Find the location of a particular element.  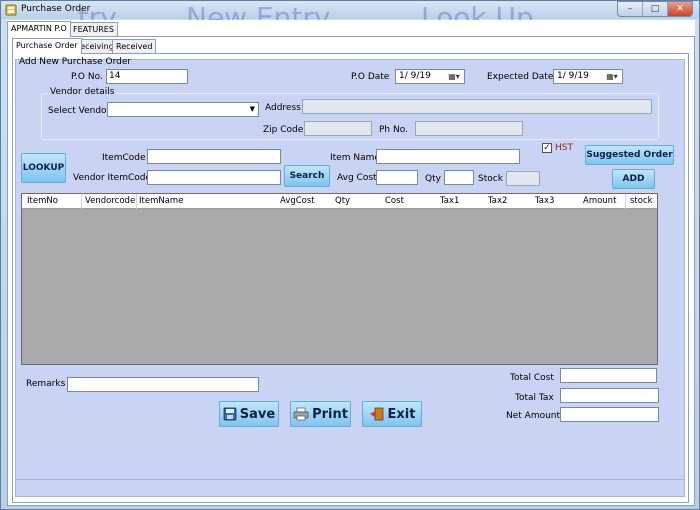

save-button-label: Save is located at coordinates (257, 414).